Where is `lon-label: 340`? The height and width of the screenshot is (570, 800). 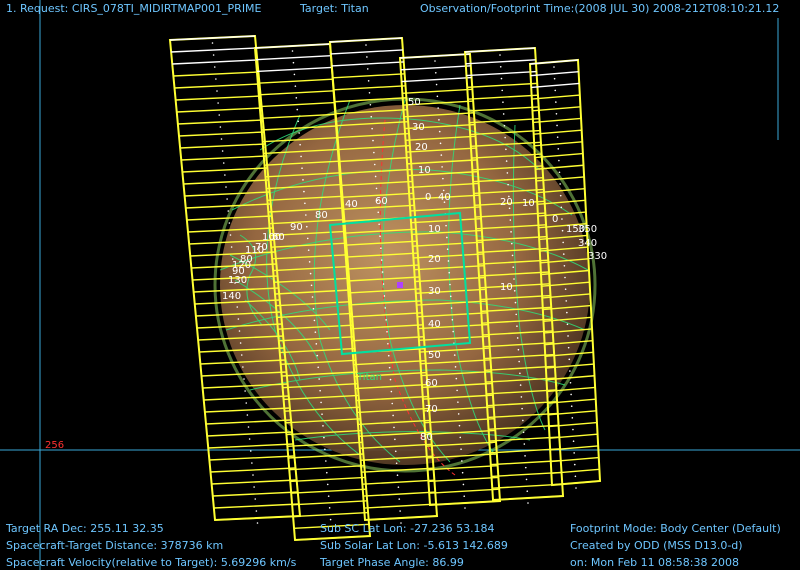
lon-label: 340 is located at coordinates (587, 243).